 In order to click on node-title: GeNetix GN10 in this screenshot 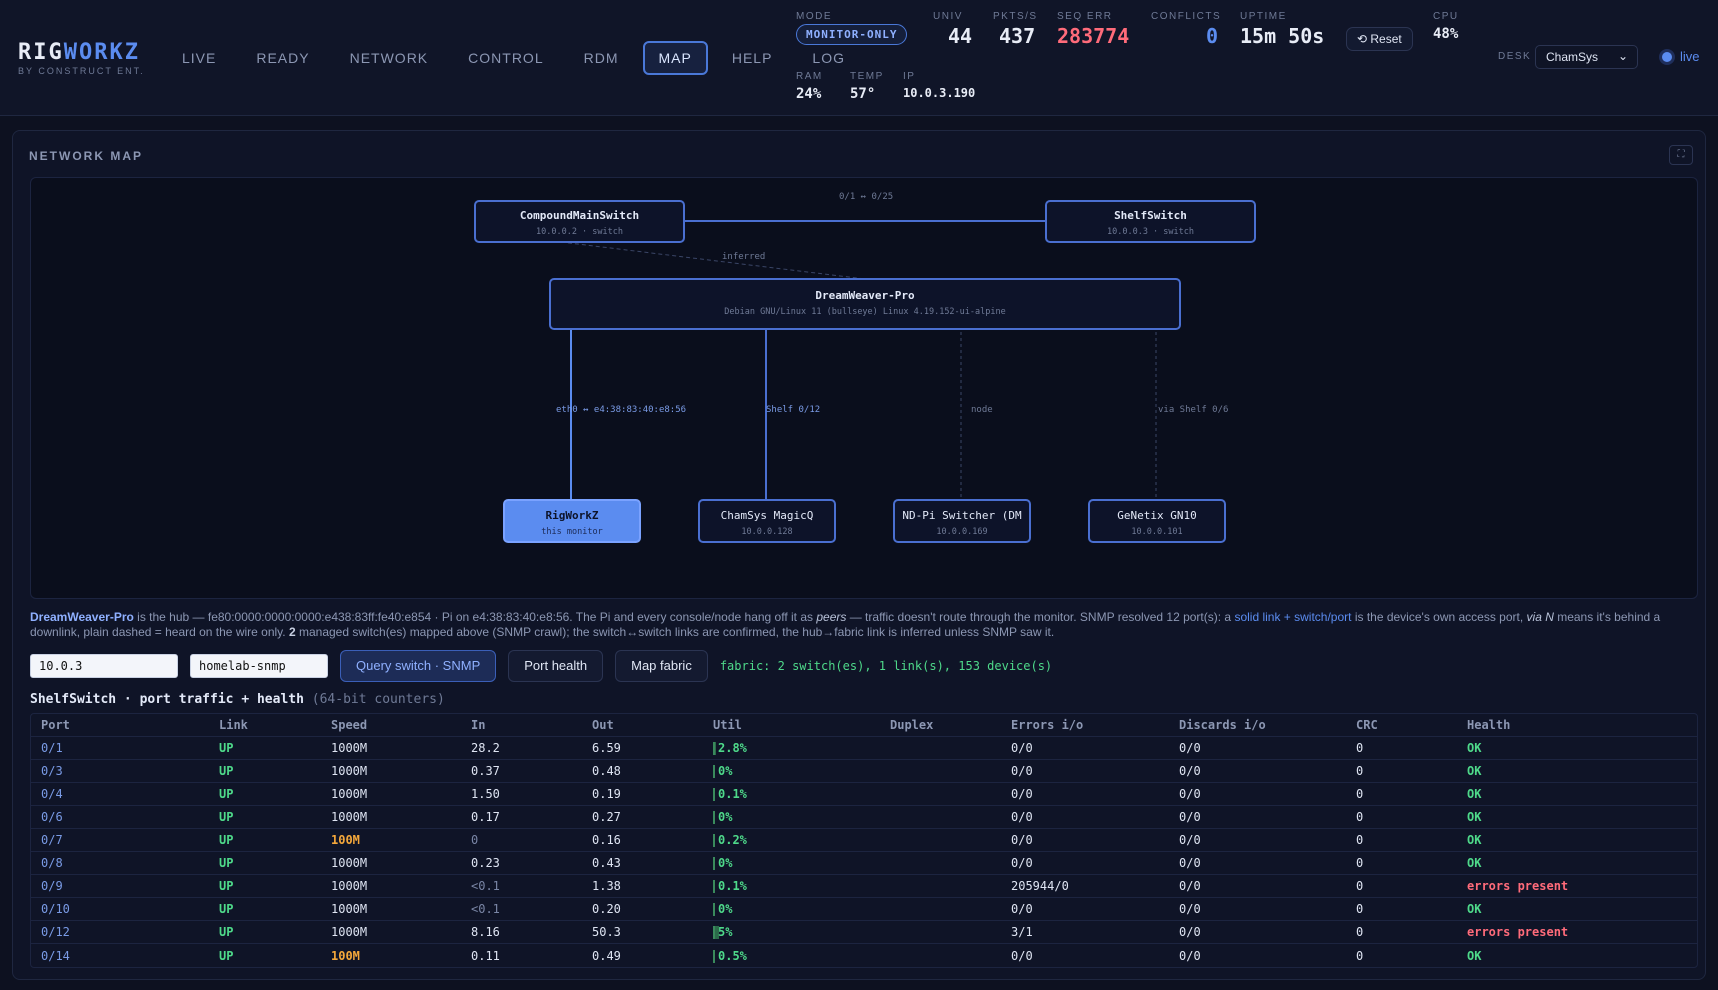, I will do `click(1157, 515)`.